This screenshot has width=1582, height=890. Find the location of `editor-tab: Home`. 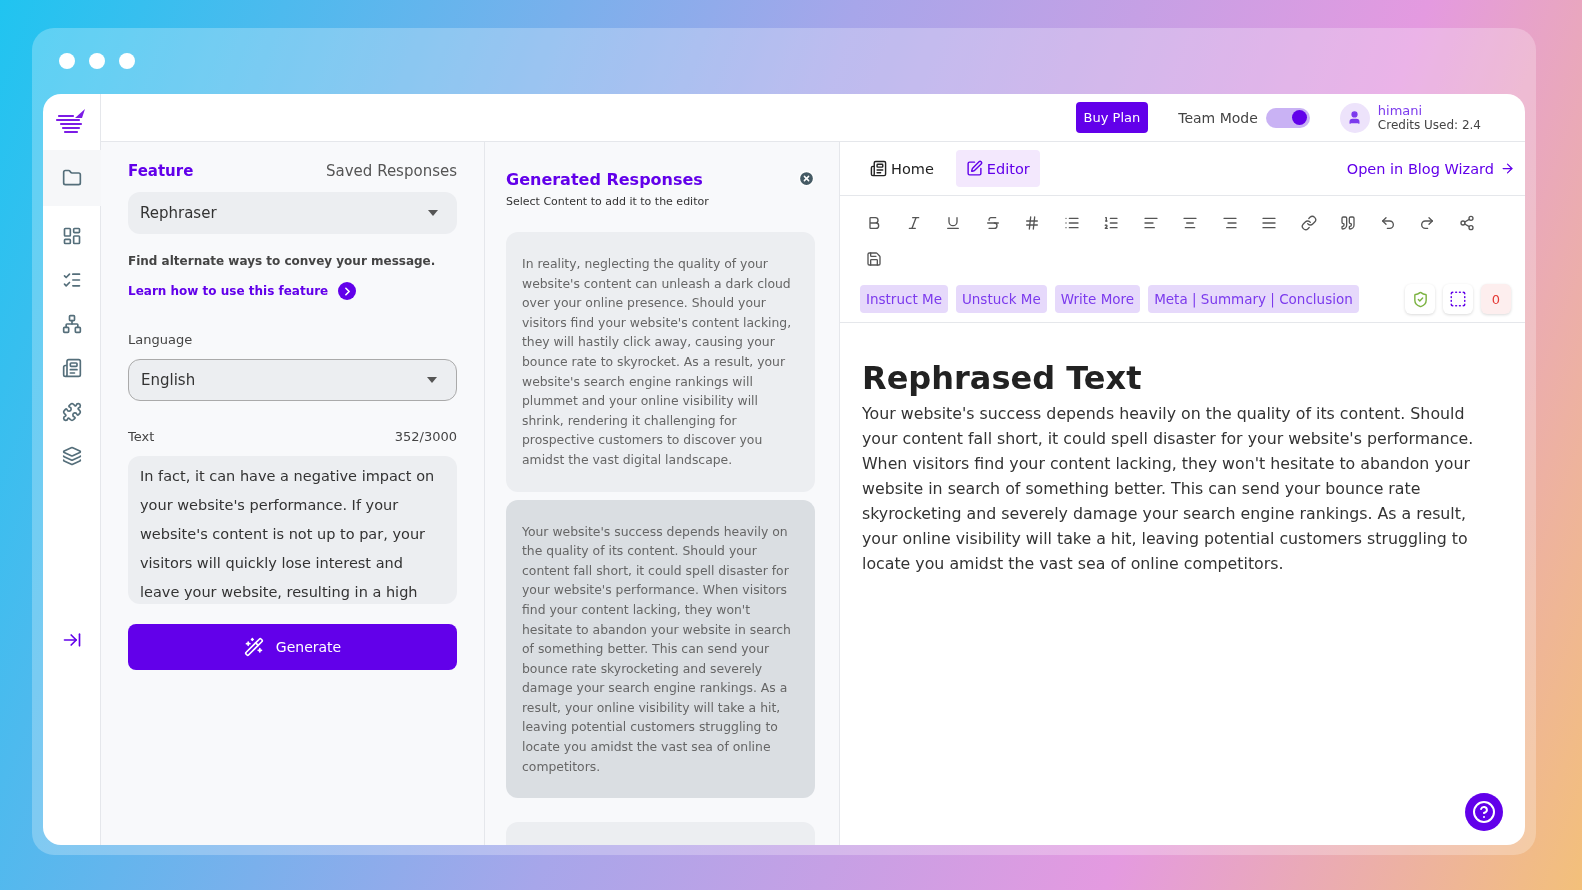

editor-tab: Home is located at coordinates (902, 168).